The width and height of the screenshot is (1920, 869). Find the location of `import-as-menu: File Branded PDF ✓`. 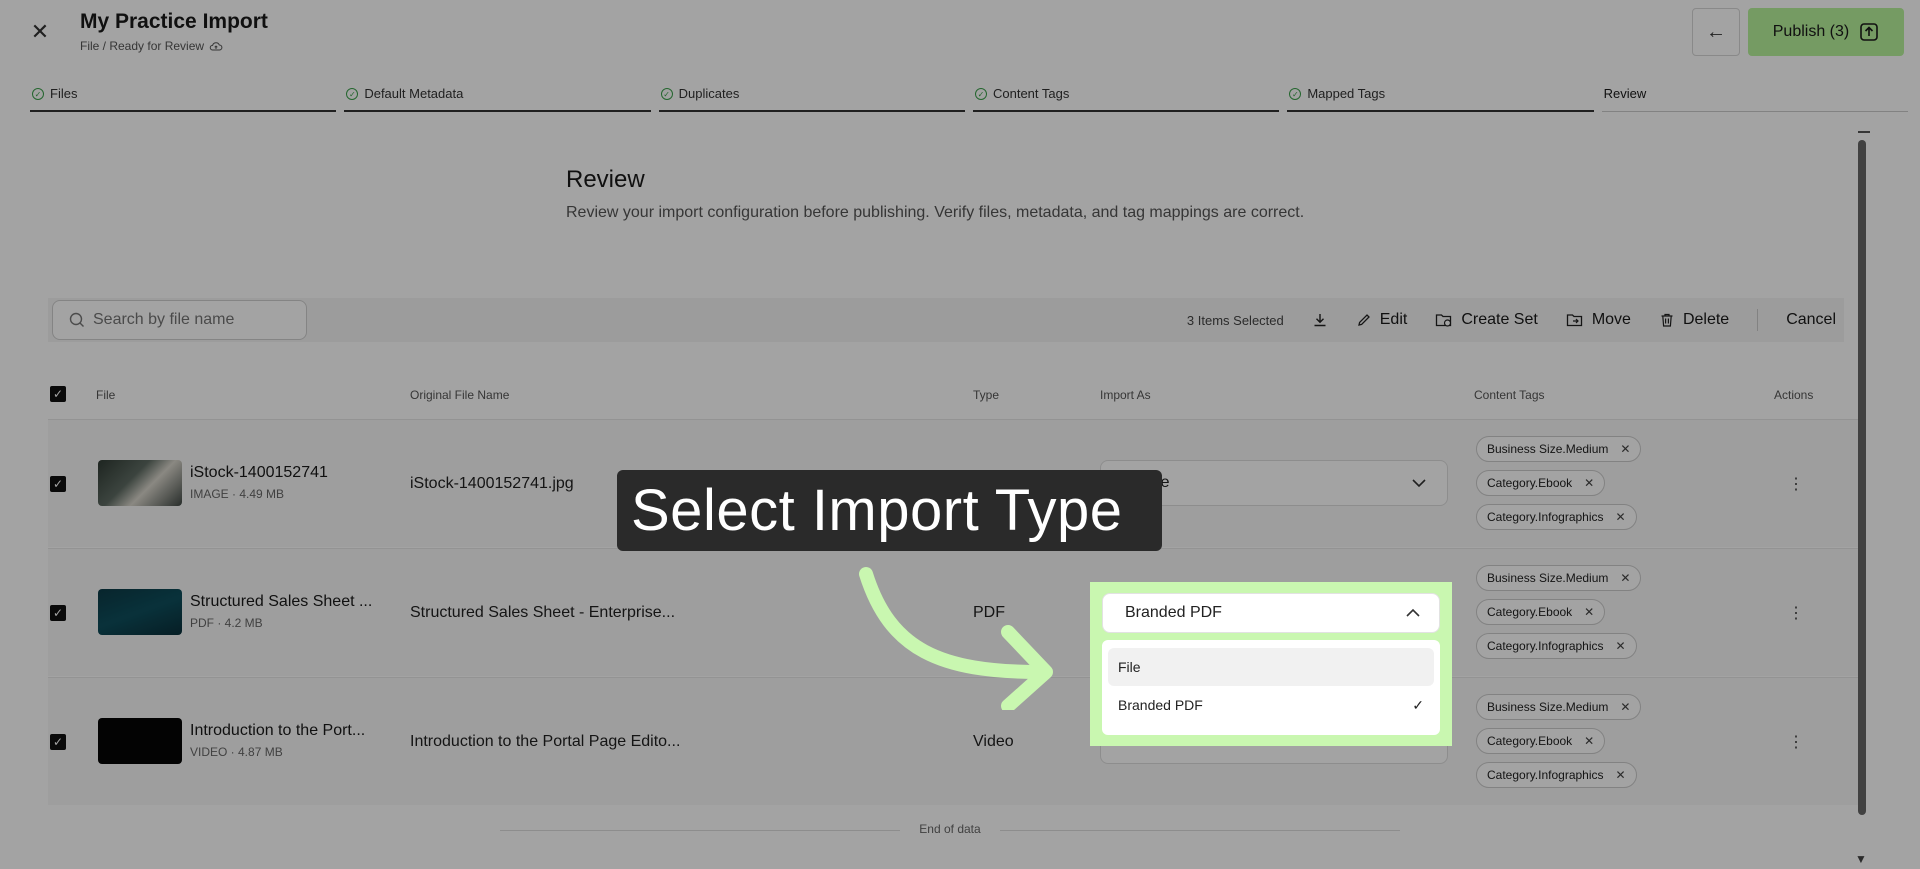

import-as-menu: File Branded PDF ✓ is located at coordinates (1271, 687).